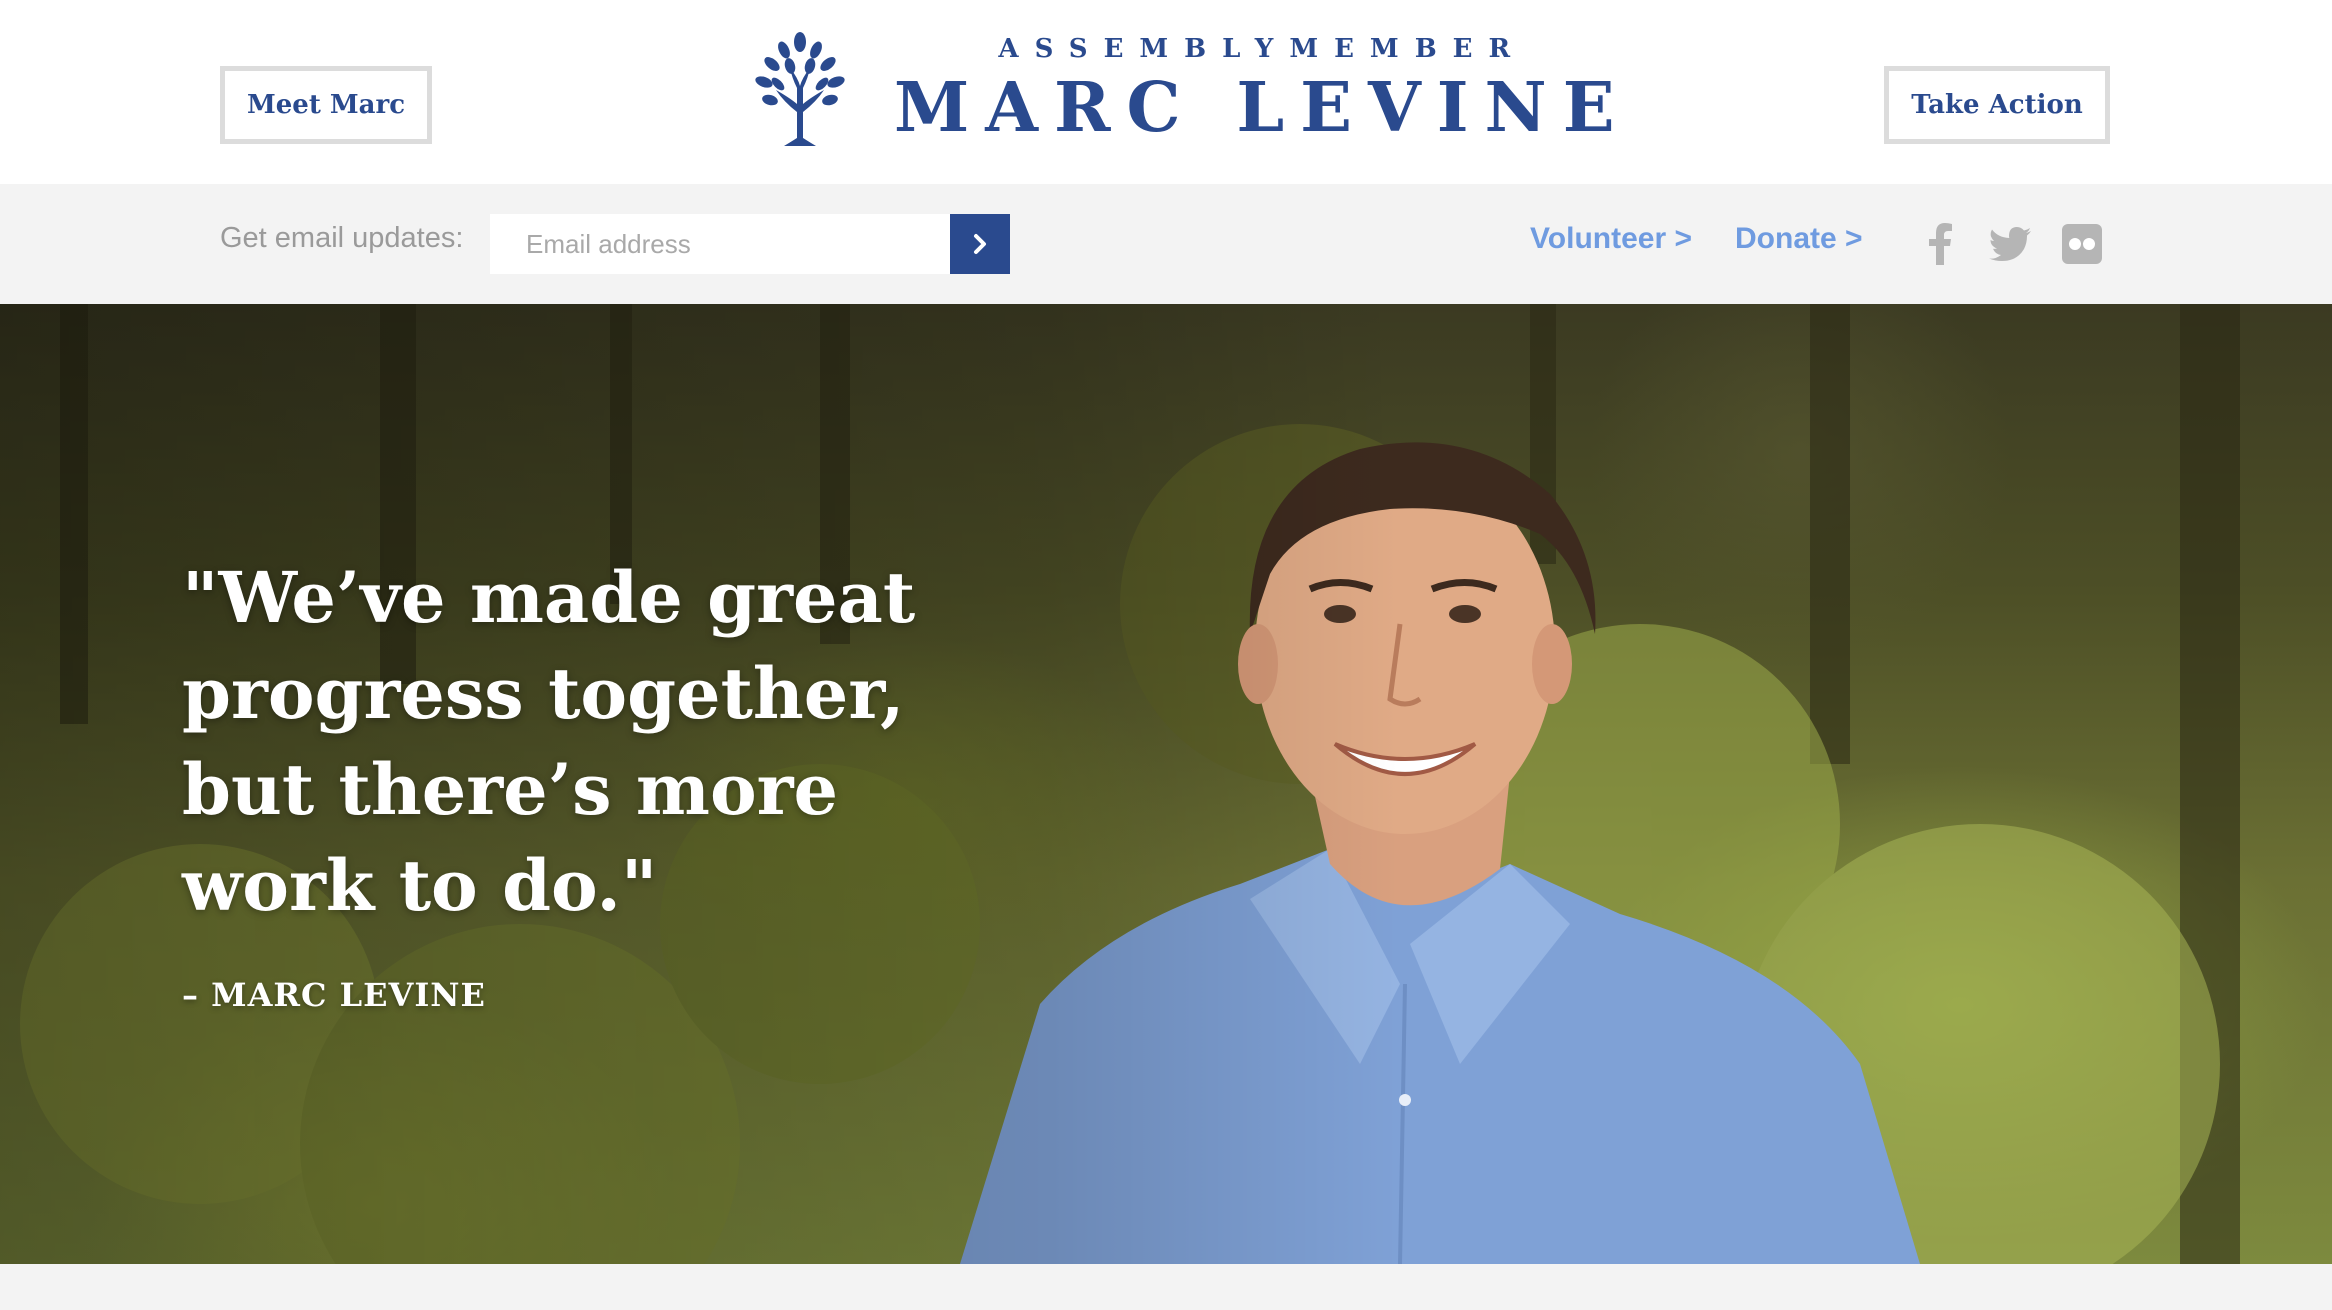 This screenshot has height=1310, width=2332. Describe the element at coordinates (334, 995) in the screenshot. I see `hero-attribution: – MARC LEVINE` at that location.